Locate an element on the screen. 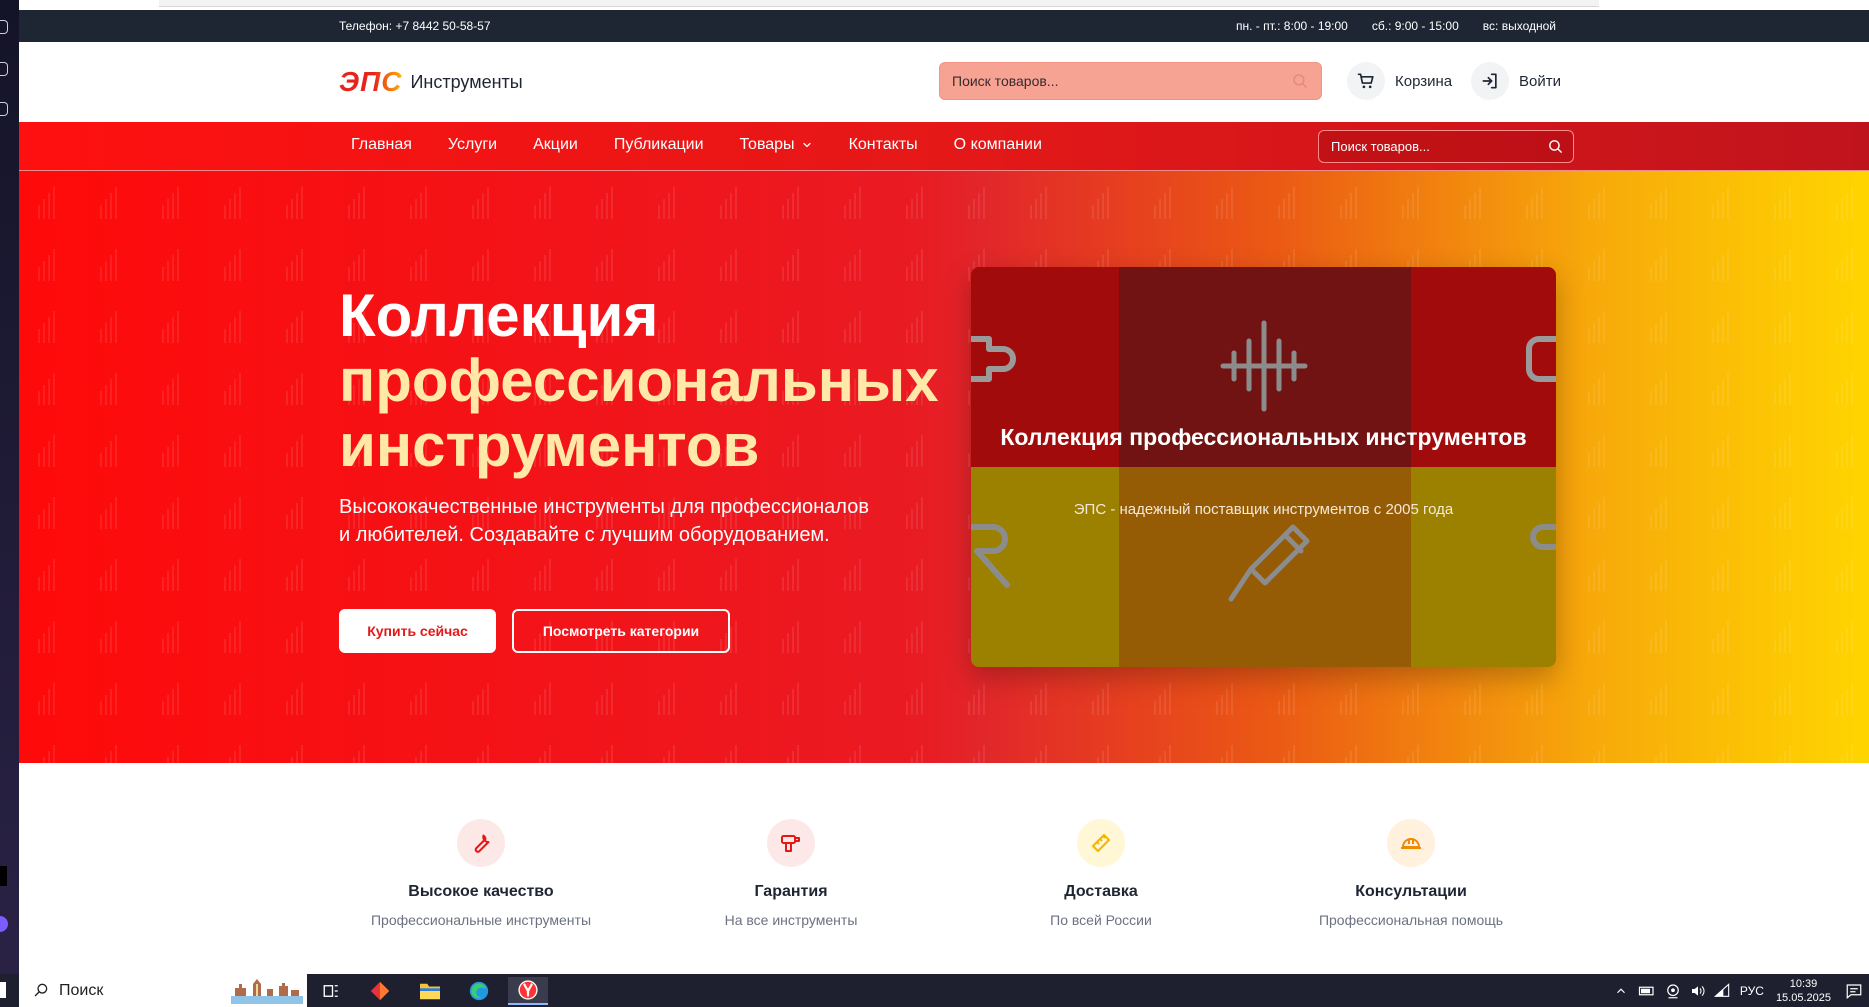 The height and width of the screenshot is (1007, 1869). browser-tab-edge is located at coordinates (879, 3).